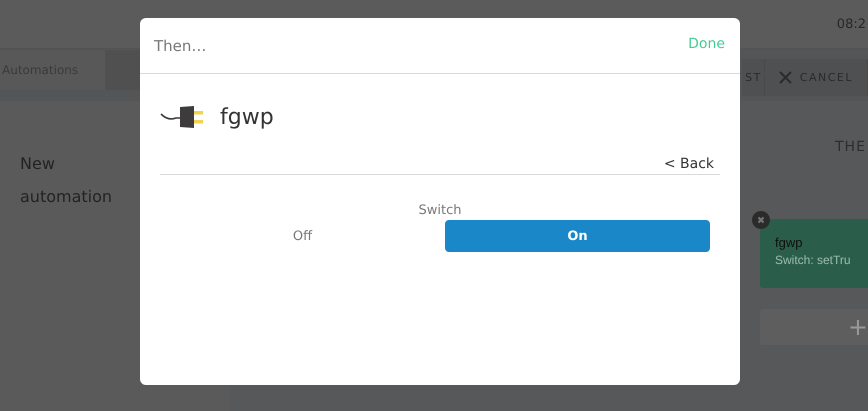  I want to click on remove-icon, so click(761, 220).